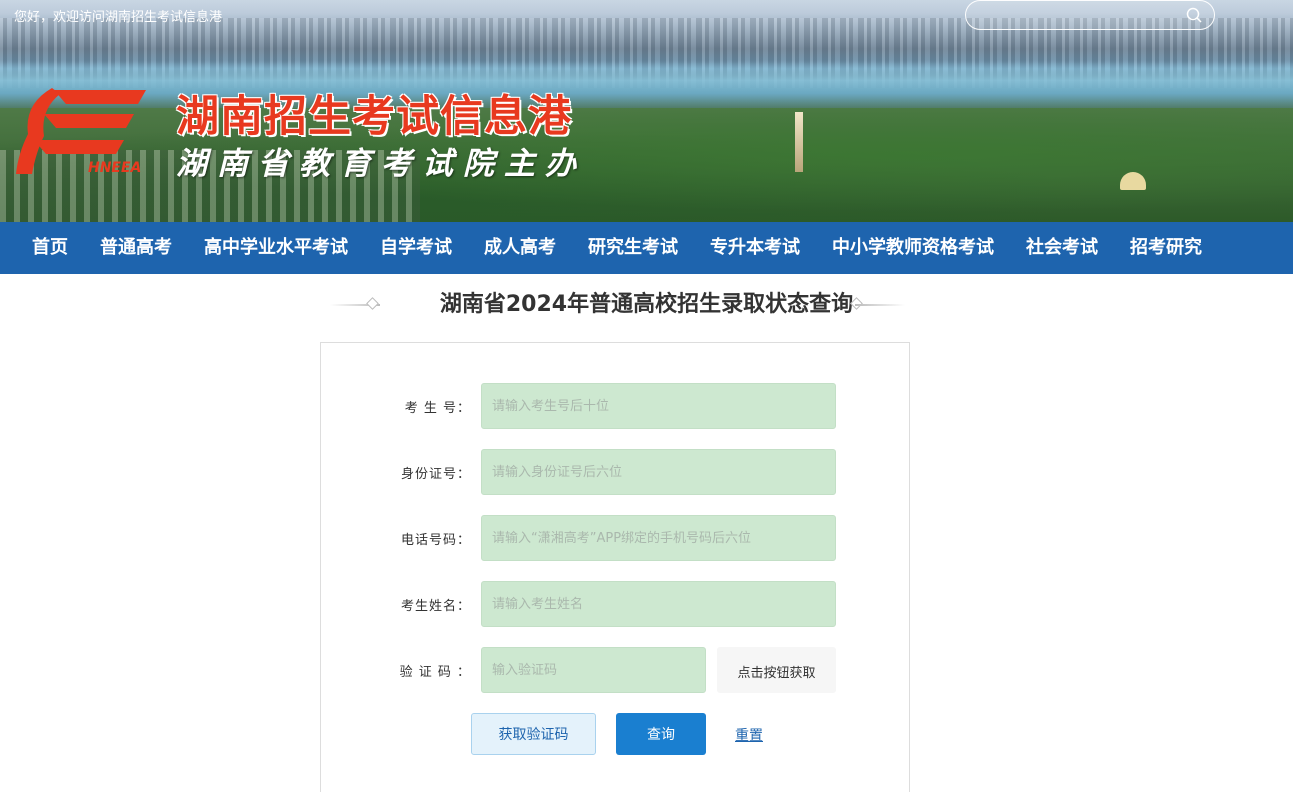 The image size is (1293, 792). I want to click on captcha-image-button: 点击按钮获取, so click(776, 670).